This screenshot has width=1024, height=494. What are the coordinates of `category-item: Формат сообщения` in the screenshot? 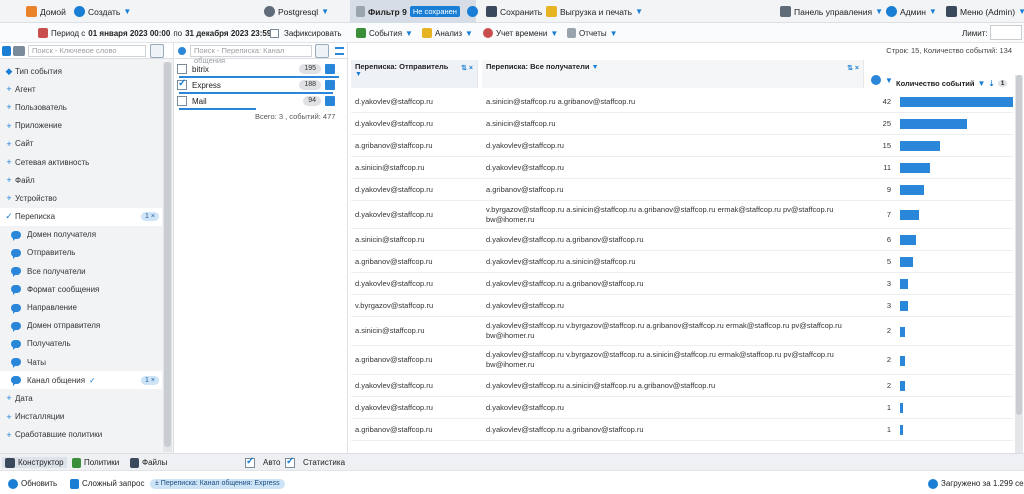 It's located at (81, 289).